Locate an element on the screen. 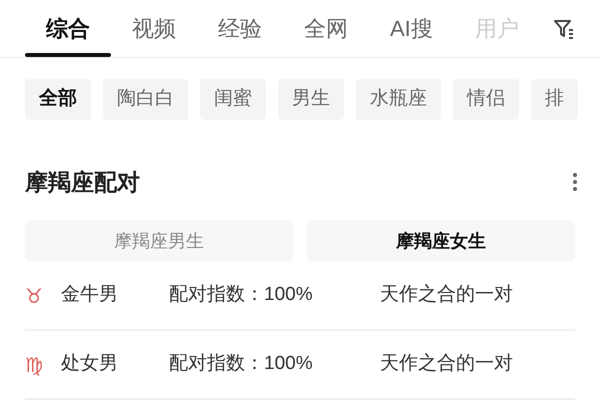 This screenshot has height=400, width=600. segment-button: 摩羯座女生 is located at coordinates (441, 241).